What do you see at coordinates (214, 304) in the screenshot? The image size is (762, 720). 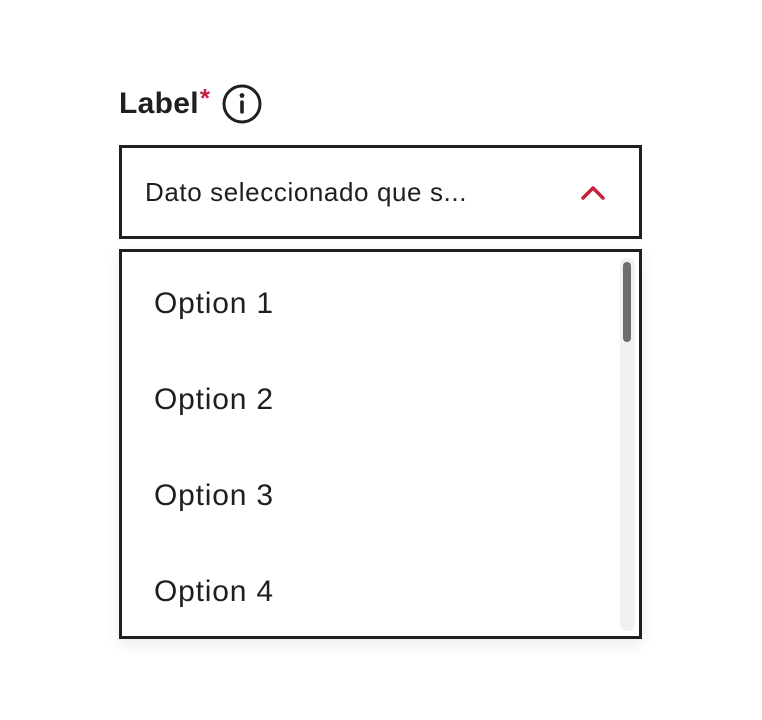 I see `option-item-1: Option 1` at bounding box center [214, 304].